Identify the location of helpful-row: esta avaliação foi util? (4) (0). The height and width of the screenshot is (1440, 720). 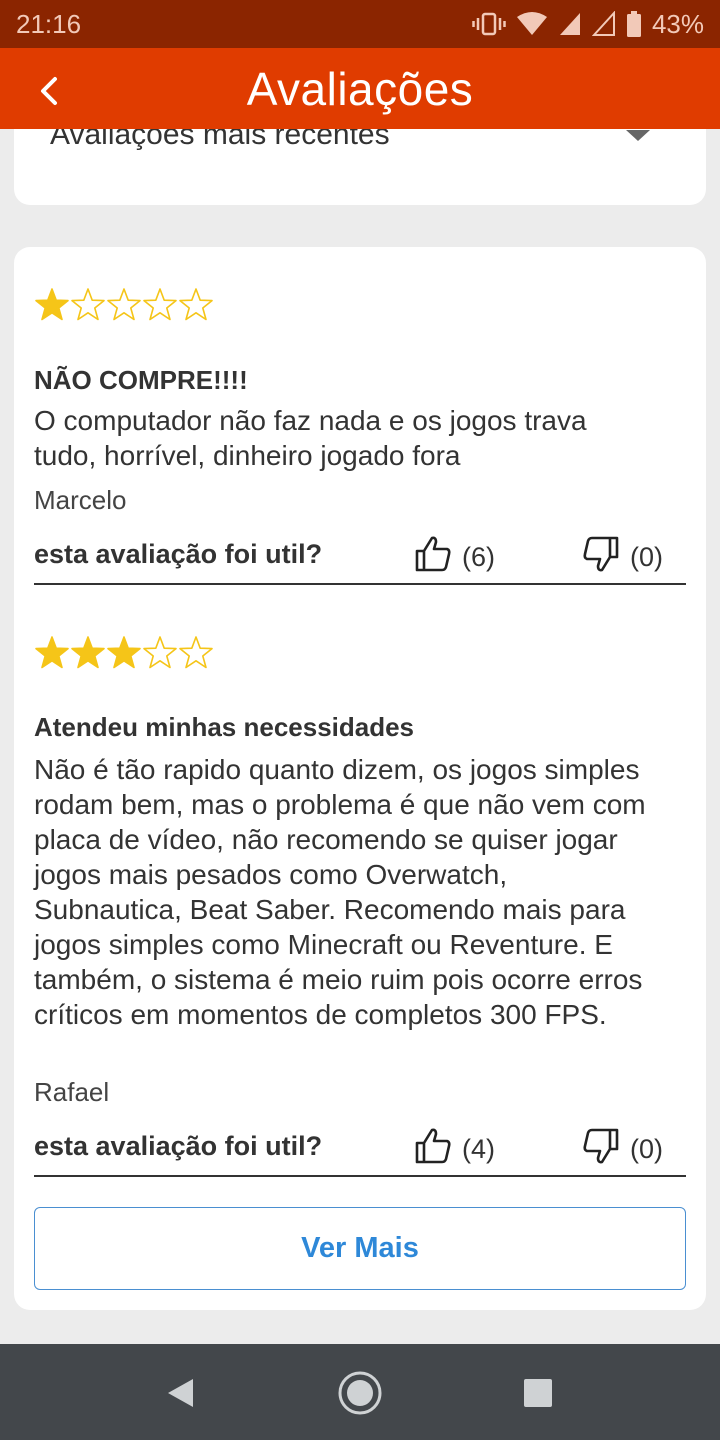
(350, 1147).